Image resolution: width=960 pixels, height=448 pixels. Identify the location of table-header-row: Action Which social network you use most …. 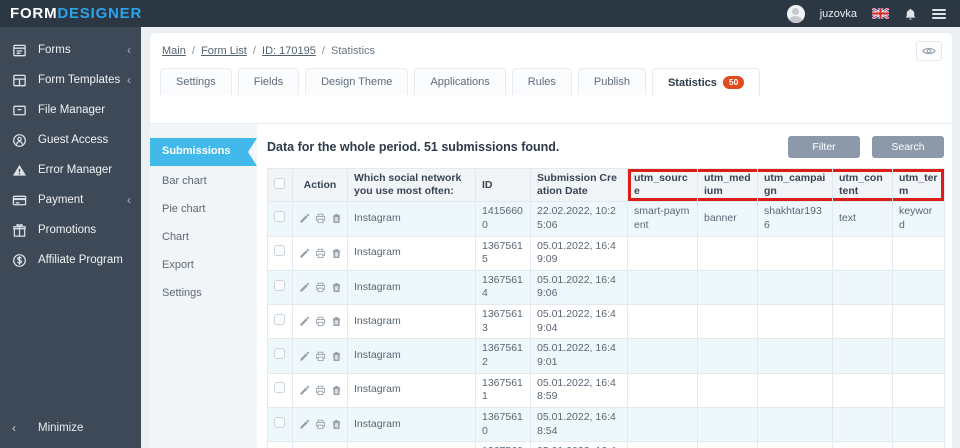
(606, 185).